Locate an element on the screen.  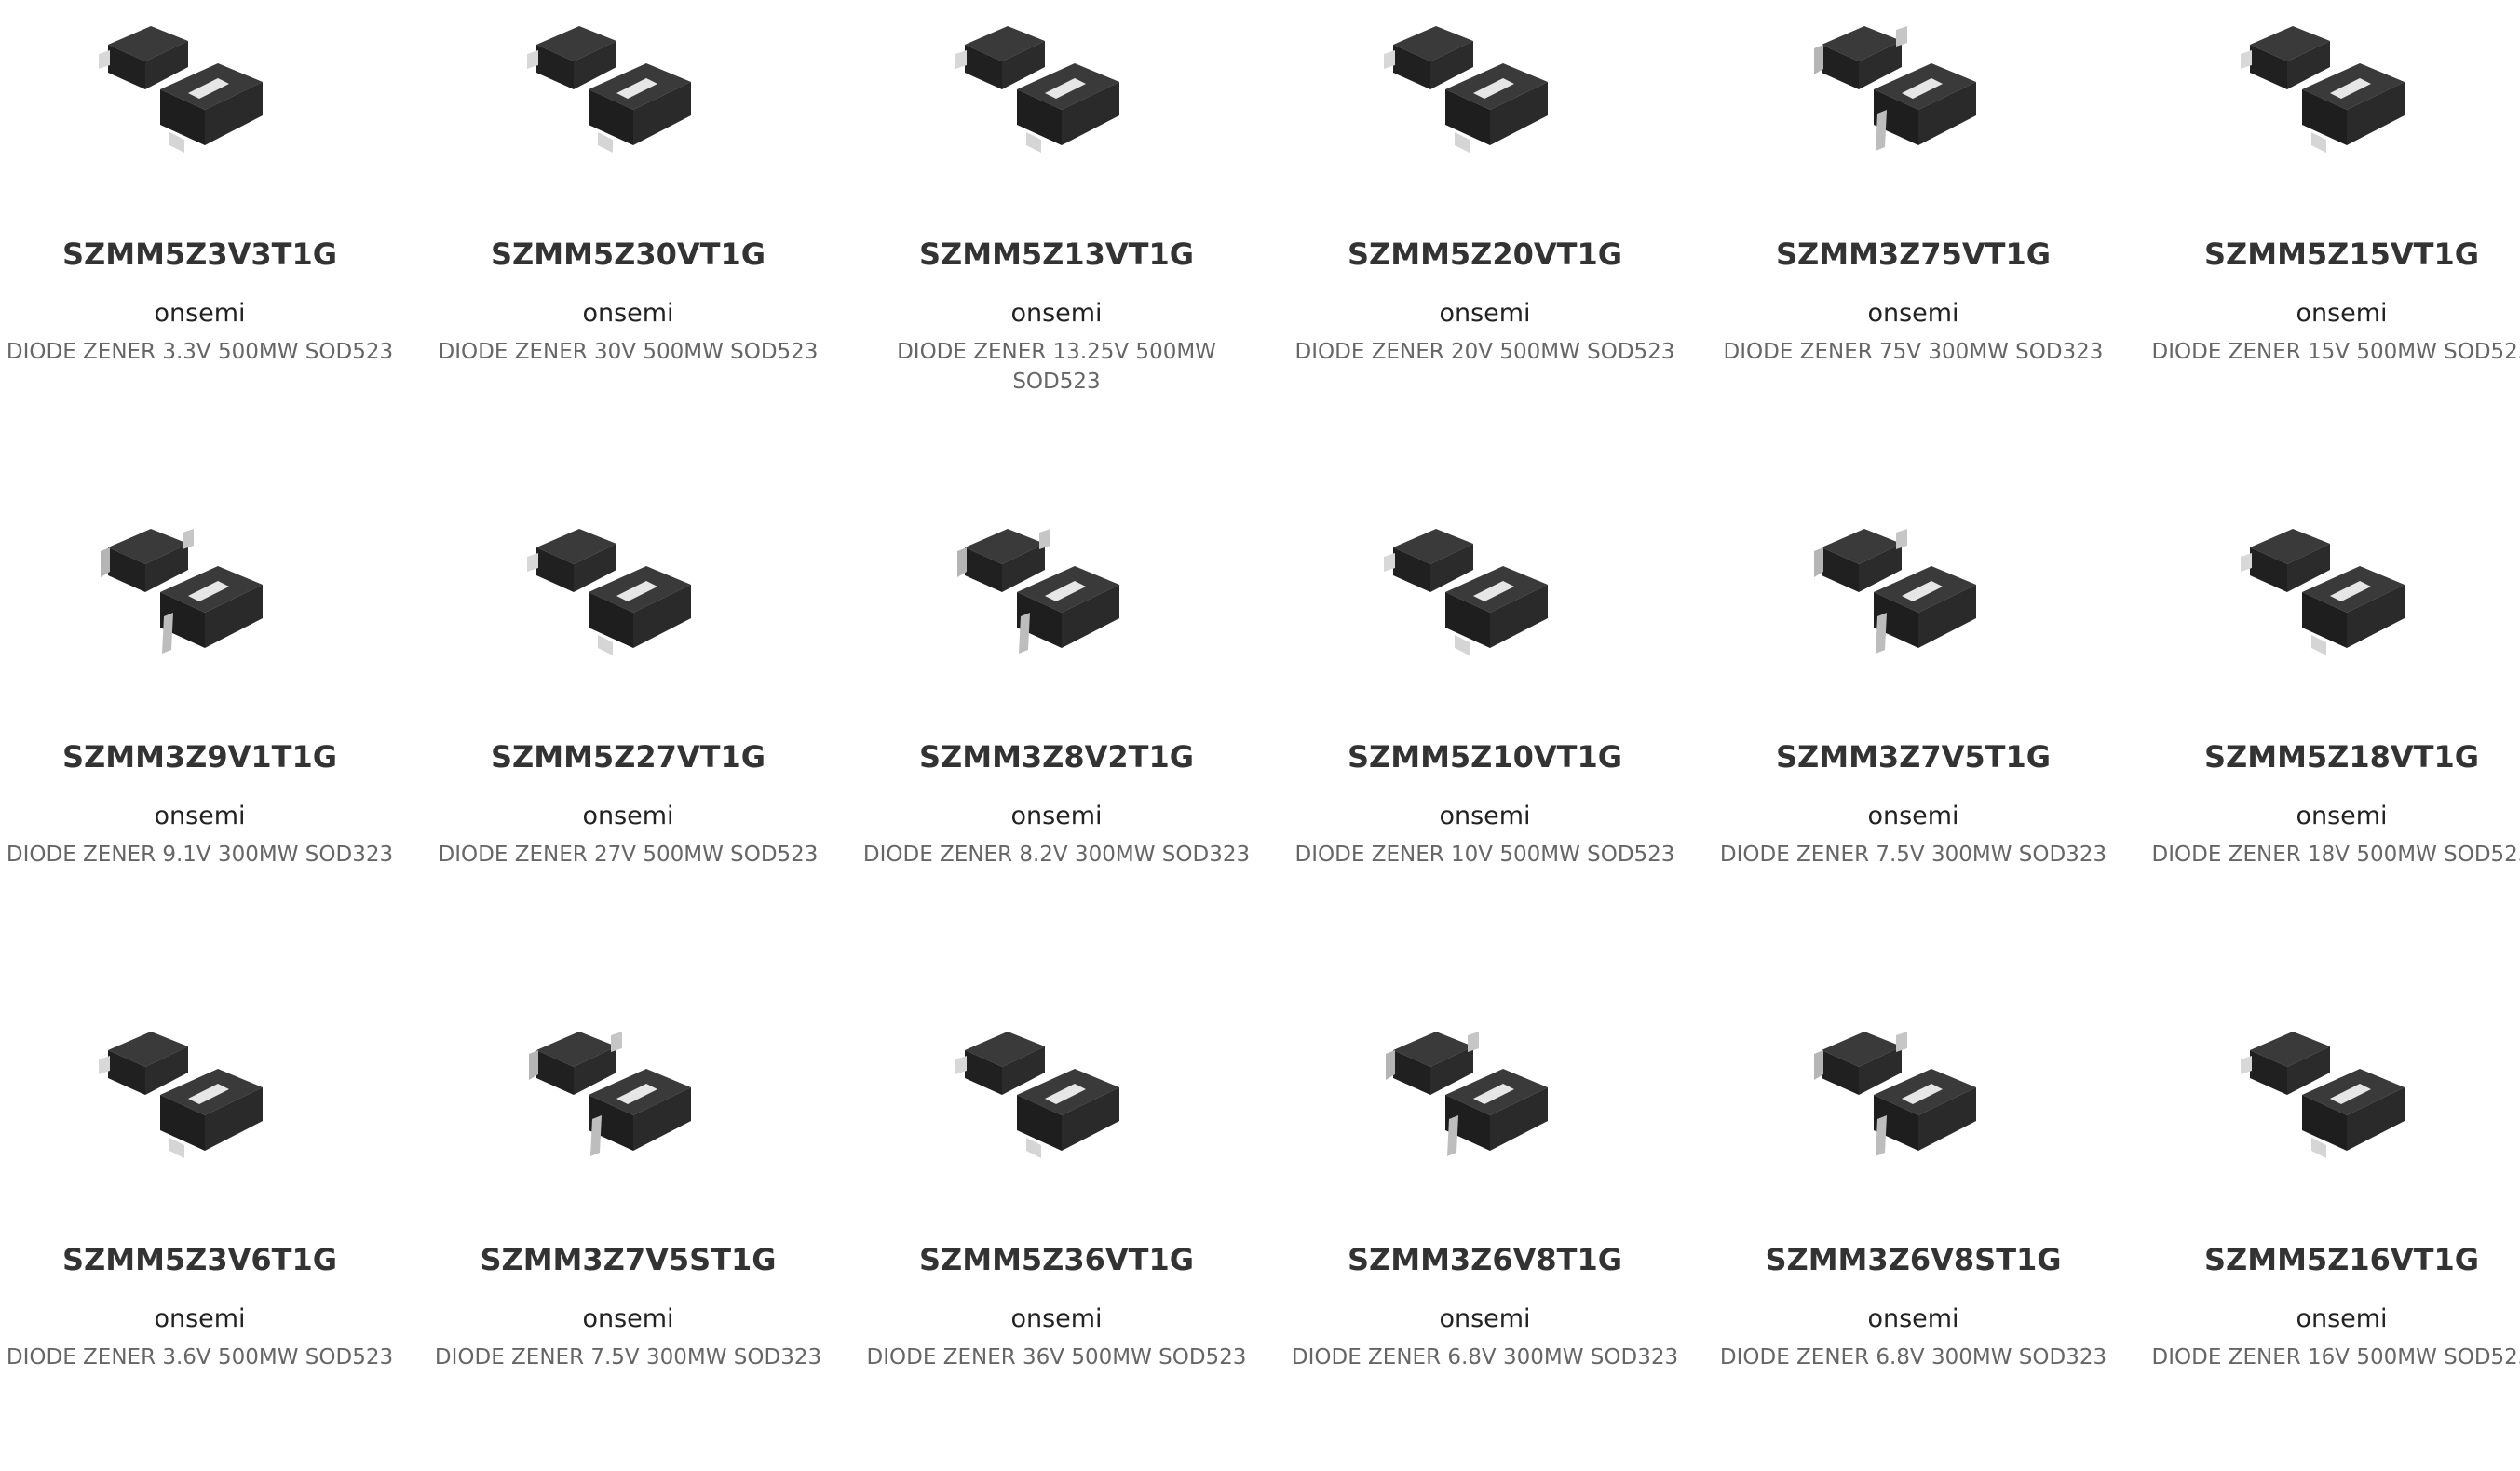
product-description: DIODE ZENER 20V 500MW SOD523 is located at coordinates (1484, 352).